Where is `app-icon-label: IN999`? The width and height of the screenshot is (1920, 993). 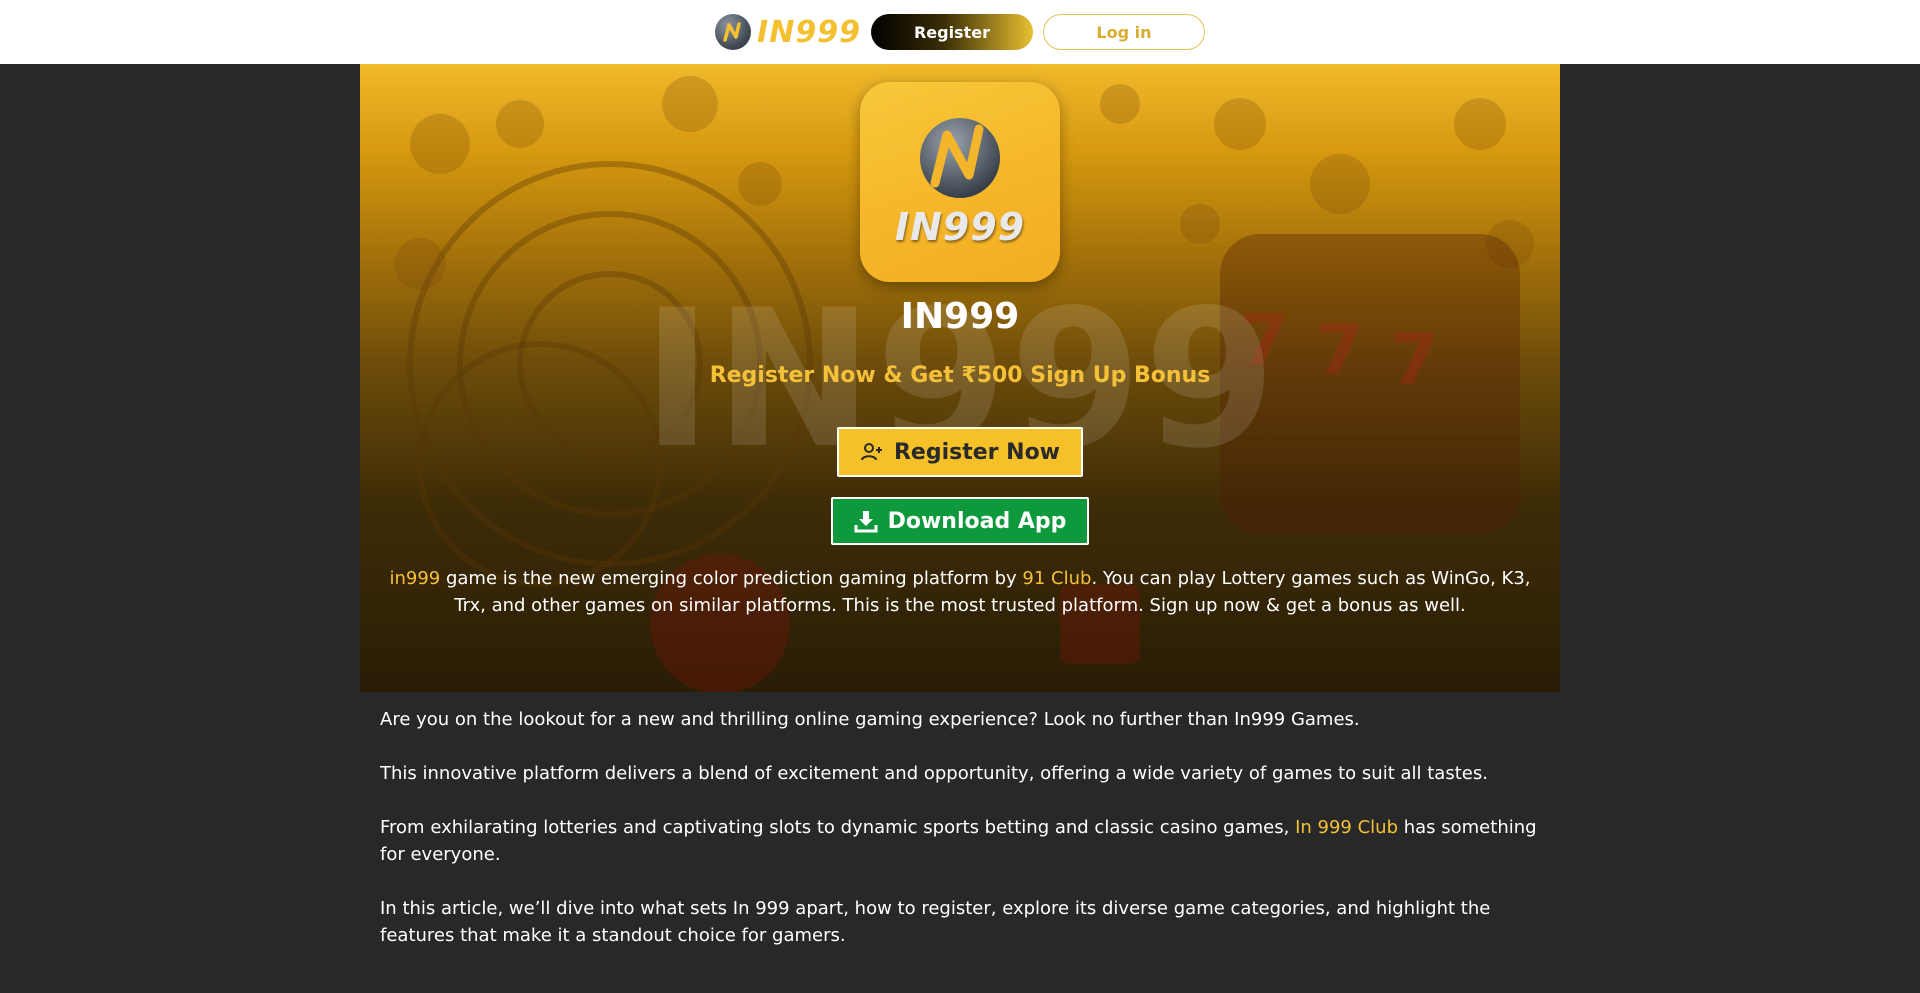
app-icon-label: IN999 is located at coordinates (960, 227).